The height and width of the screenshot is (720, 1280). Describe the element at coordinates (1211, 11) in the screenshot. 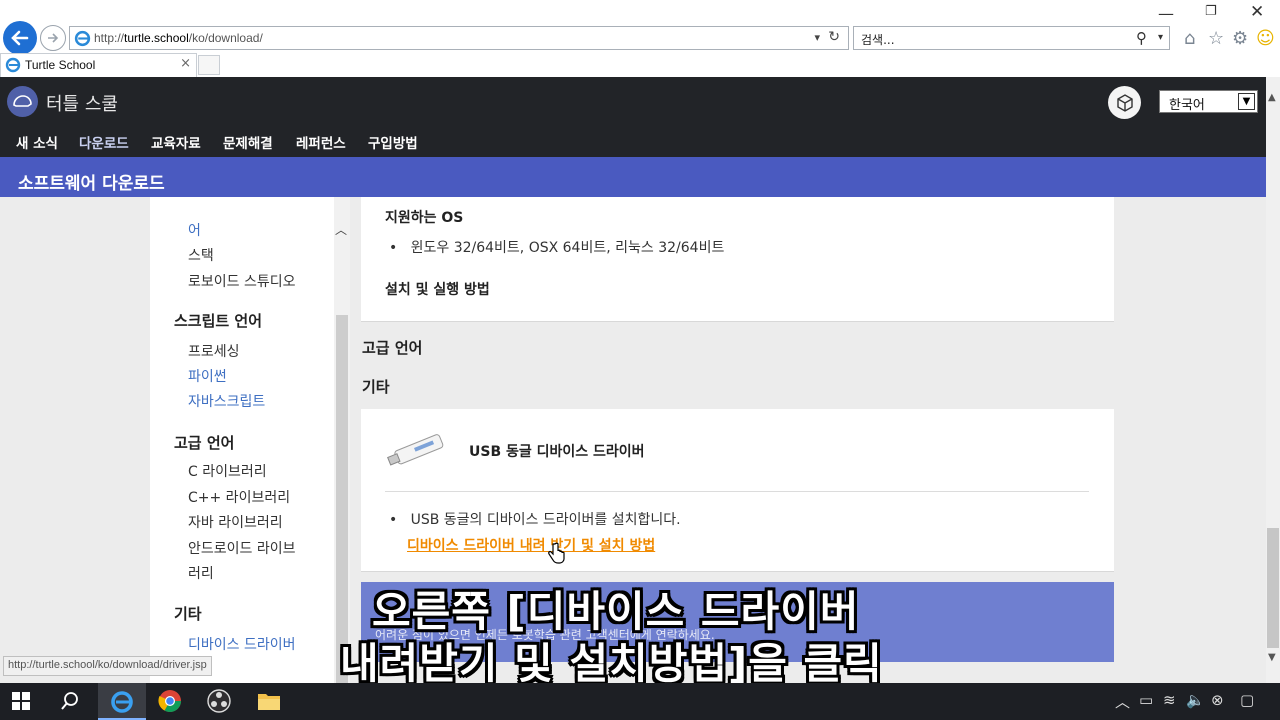

I see `restore-button: ❐` at that location.